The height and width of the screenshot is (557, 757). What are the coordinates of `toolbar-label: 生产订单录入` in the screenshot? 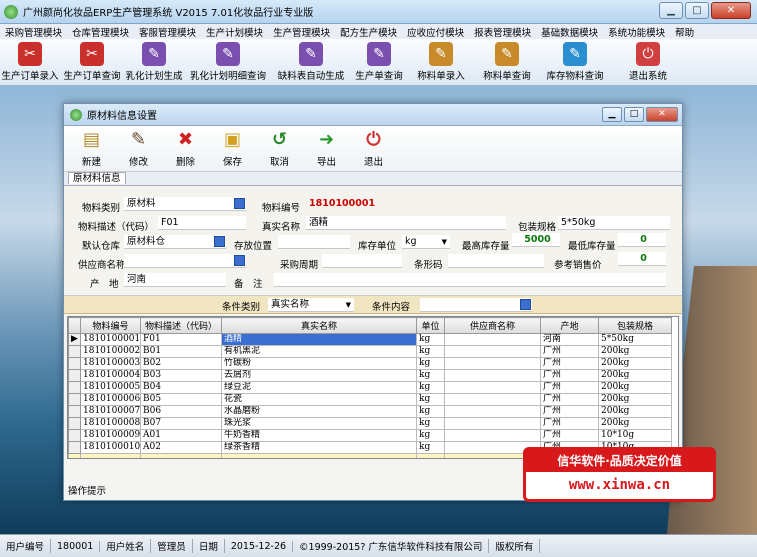 It's located at (30, 76).